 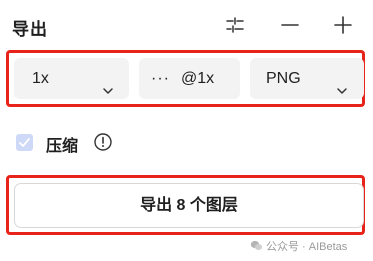 What do you see at coordinates (307, 247) in the screenshot?
I see `watermark-text: 公众号 · AIBetas` at bounding box center [307, 247].